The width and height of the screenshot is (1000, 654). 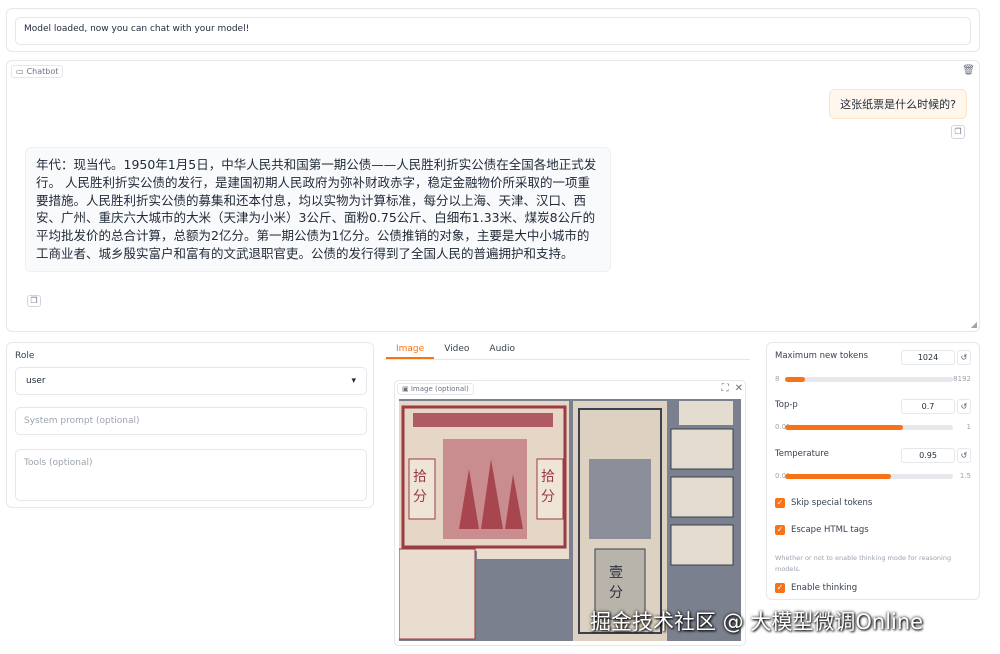 I want to click on role-label: Role, so click(x=25, y=356).